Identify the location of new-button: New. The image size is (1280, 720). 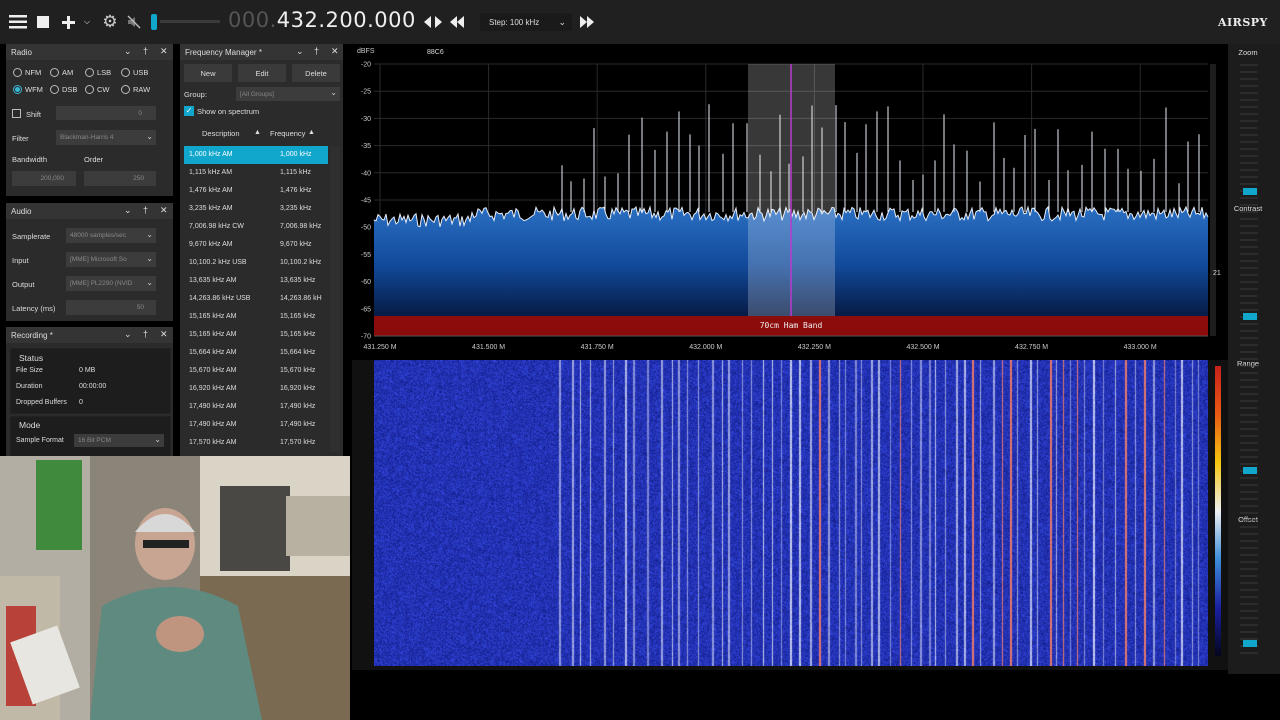
(208, 73).